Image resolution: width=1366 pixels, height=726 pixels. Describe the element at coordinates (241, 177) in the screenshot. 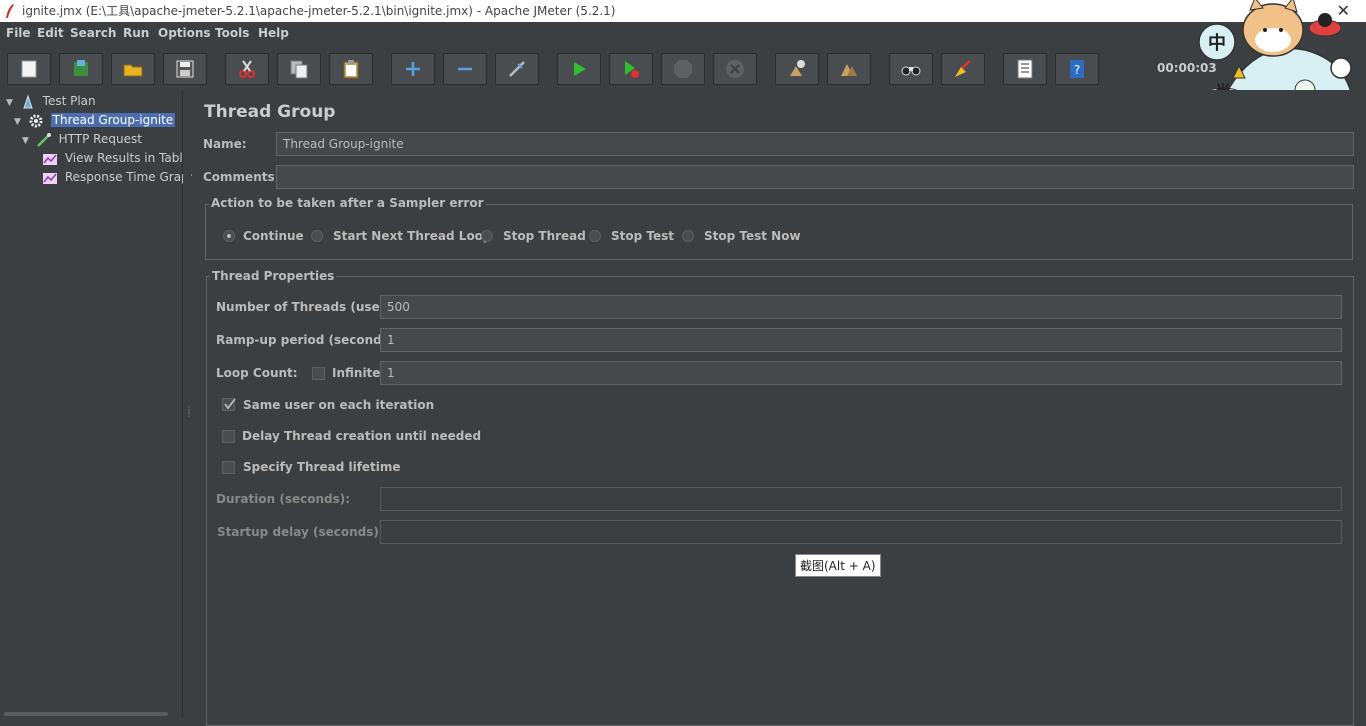

I see `comments-label: Comments:` at that location.